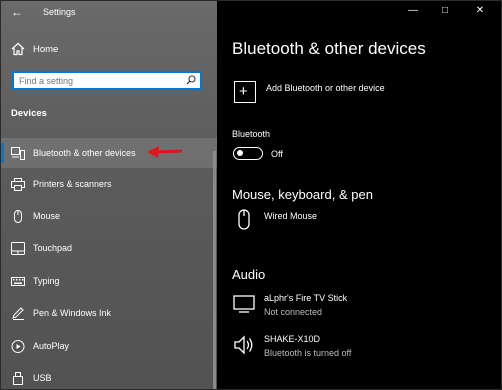 The height and width of the screenshot is (390, 502). What do you see at coordinates (325, 88) in the screenshot?
I see `add-device-label: Add Bluetooth or other device` at bounding box center [325, 88].